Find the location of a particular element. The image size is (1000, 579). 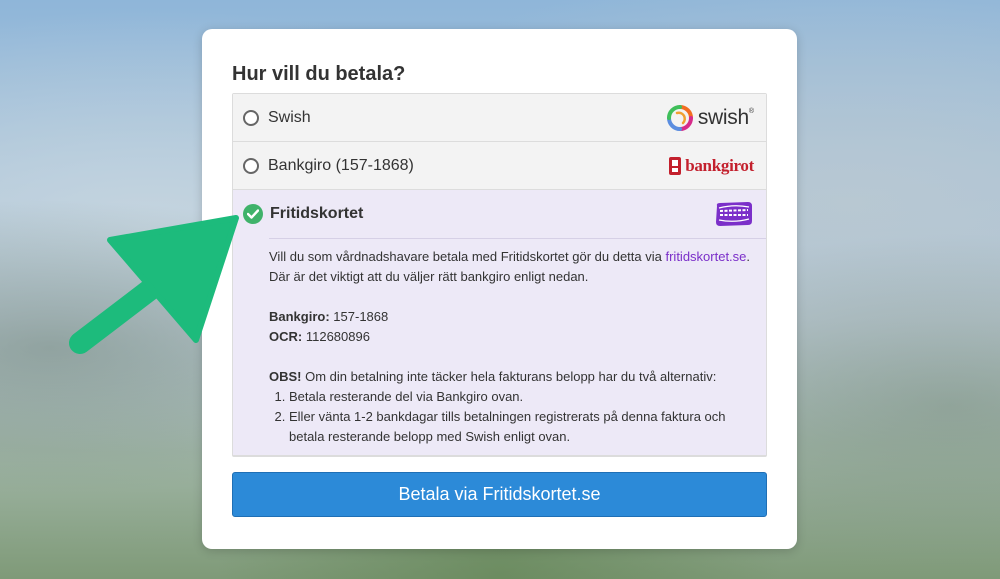

bankgirot-logo-icon is located at coordinates (675, 165).